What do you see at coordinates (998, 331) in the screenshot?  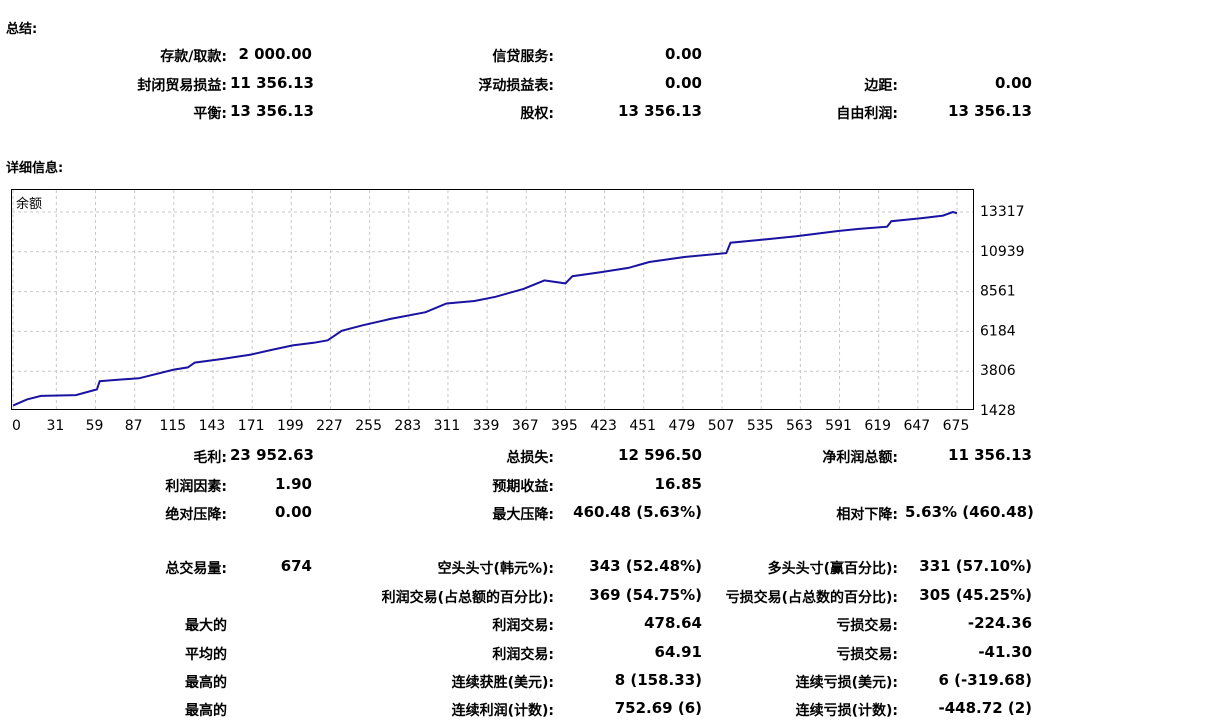 I see `y-tick-label: 6184` at bounding box center [998, 331].